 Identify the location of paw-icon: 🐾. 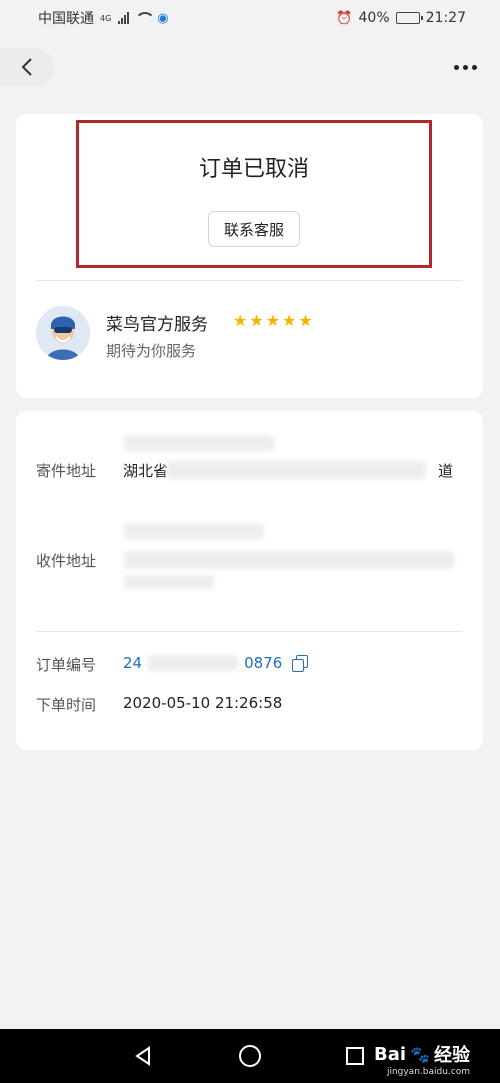
(420, 1054).